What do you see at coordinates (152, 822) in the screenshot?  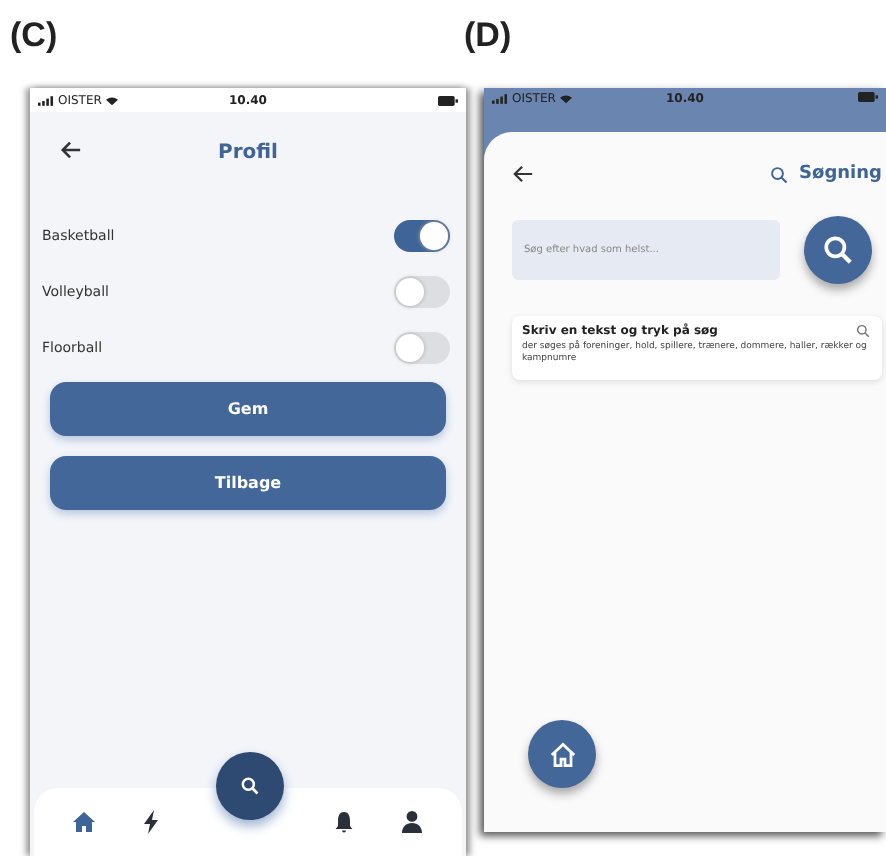 I see `lightning-icon` at bounding box center [152, 822].